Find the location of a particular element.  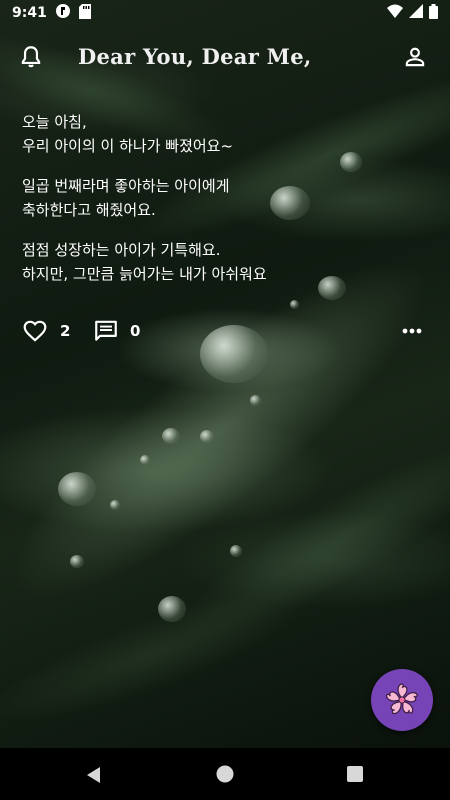

cherry-blossom-icon is located at coordinates (402, 699).